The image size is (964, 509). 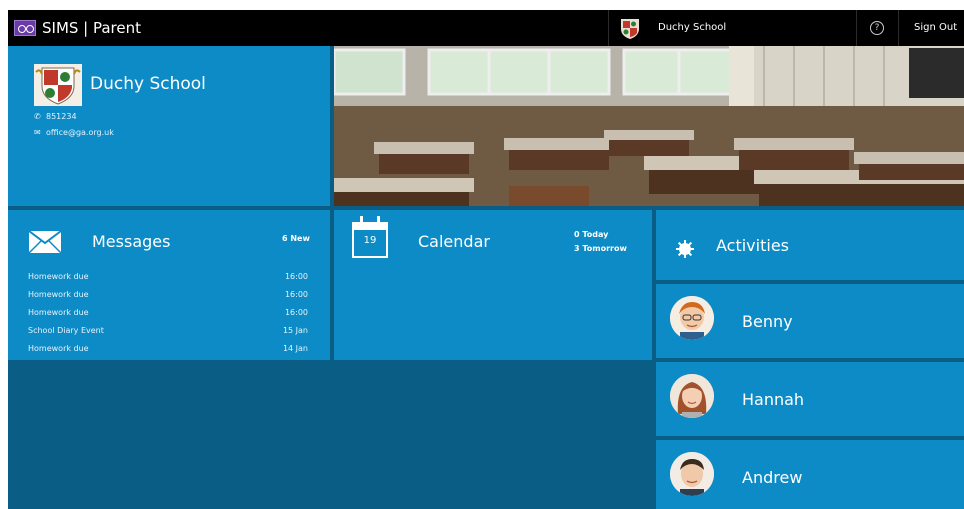 I want to click on messages-title: Messages, so click(x=131, y=241).